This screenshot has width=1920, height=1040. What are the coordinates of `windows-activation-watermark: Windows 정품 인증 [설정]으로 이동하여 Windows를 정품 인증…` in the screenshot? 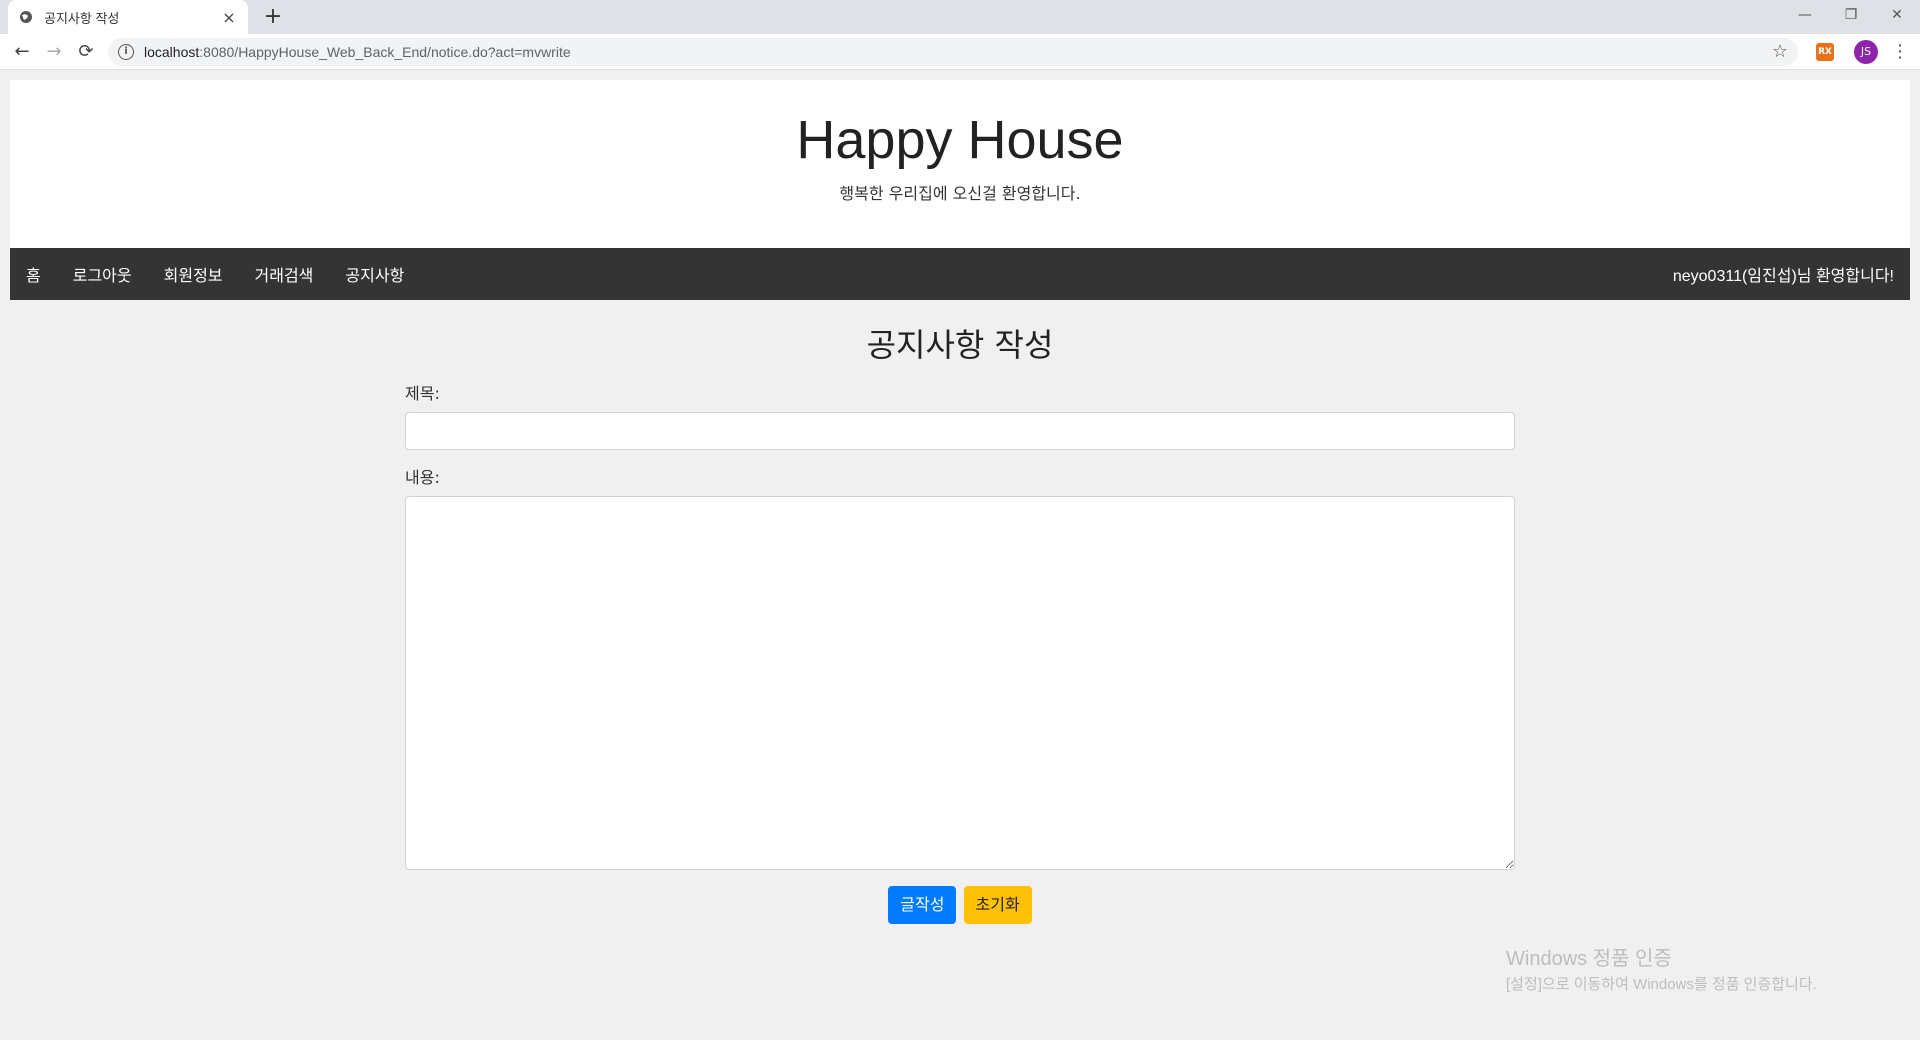 It's located at (1661, 968).